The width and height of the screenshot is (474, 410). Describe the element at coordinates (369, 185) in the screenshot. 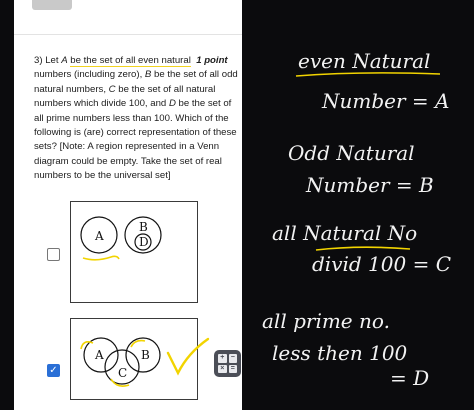

I see `note-line-4: Number = B` at that location.